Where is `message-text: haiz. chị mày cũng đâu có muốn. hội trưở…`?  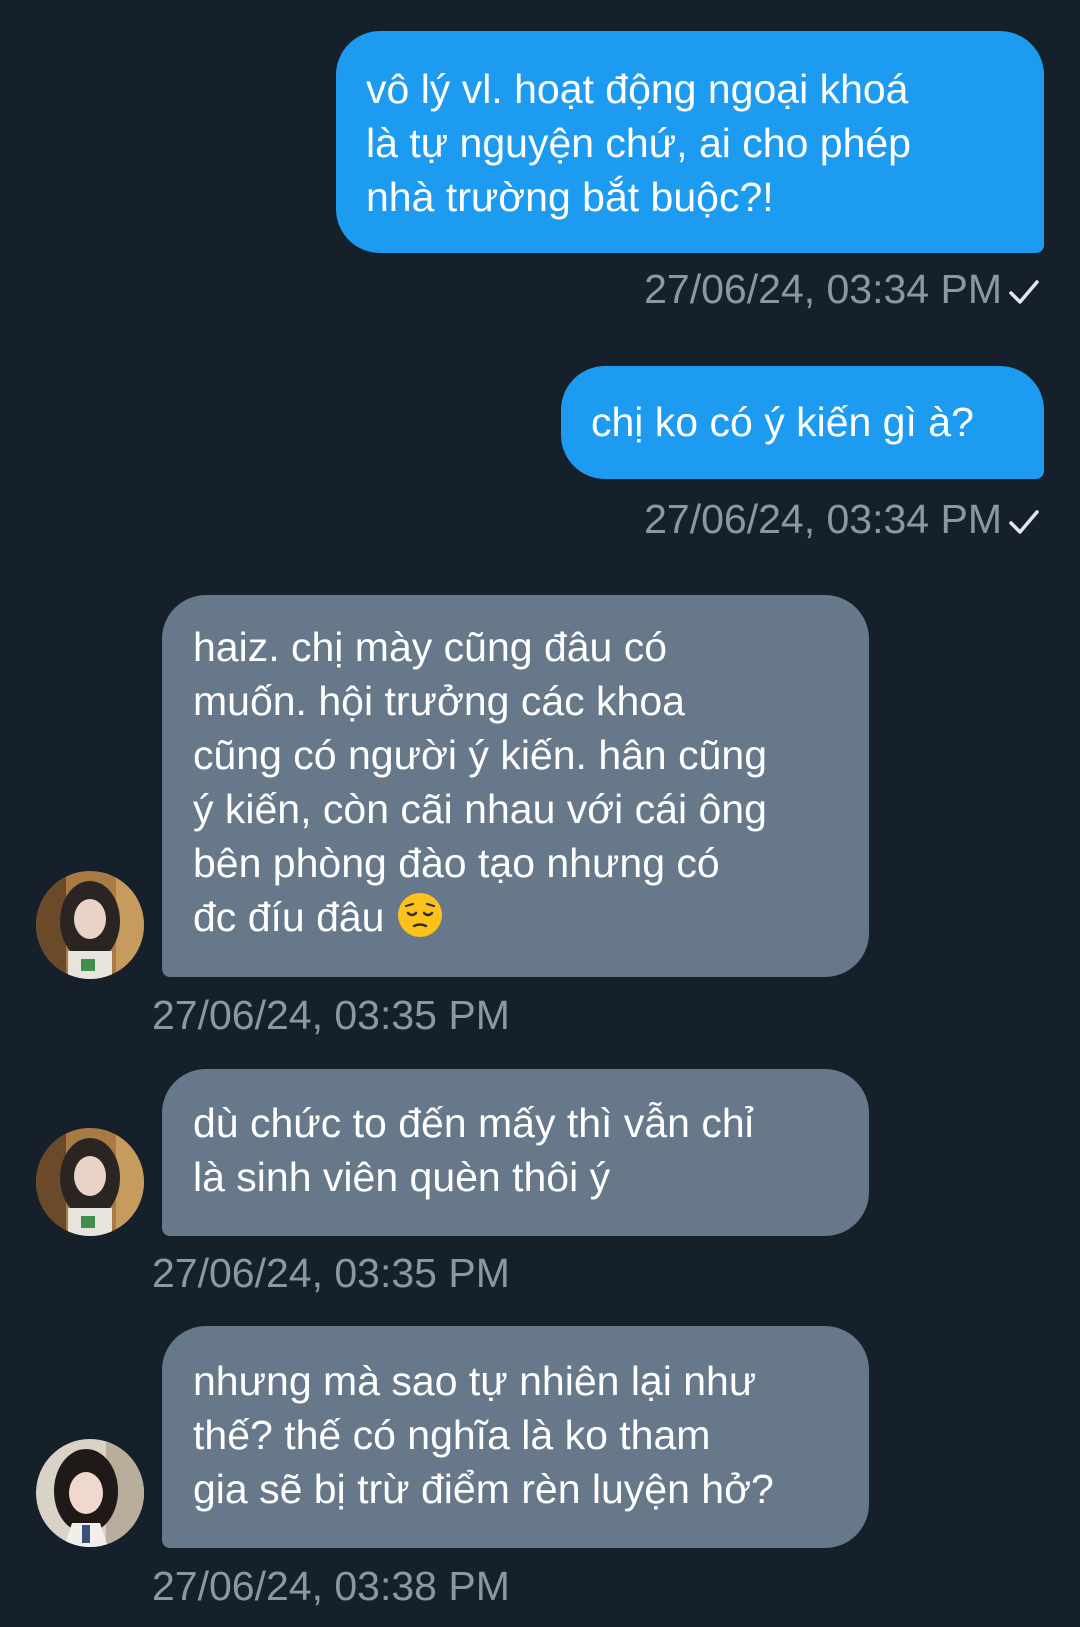 message-text: haiz. chị mày cũng đâu có muốn. hội trưở… is located at coordinates (480, 782).